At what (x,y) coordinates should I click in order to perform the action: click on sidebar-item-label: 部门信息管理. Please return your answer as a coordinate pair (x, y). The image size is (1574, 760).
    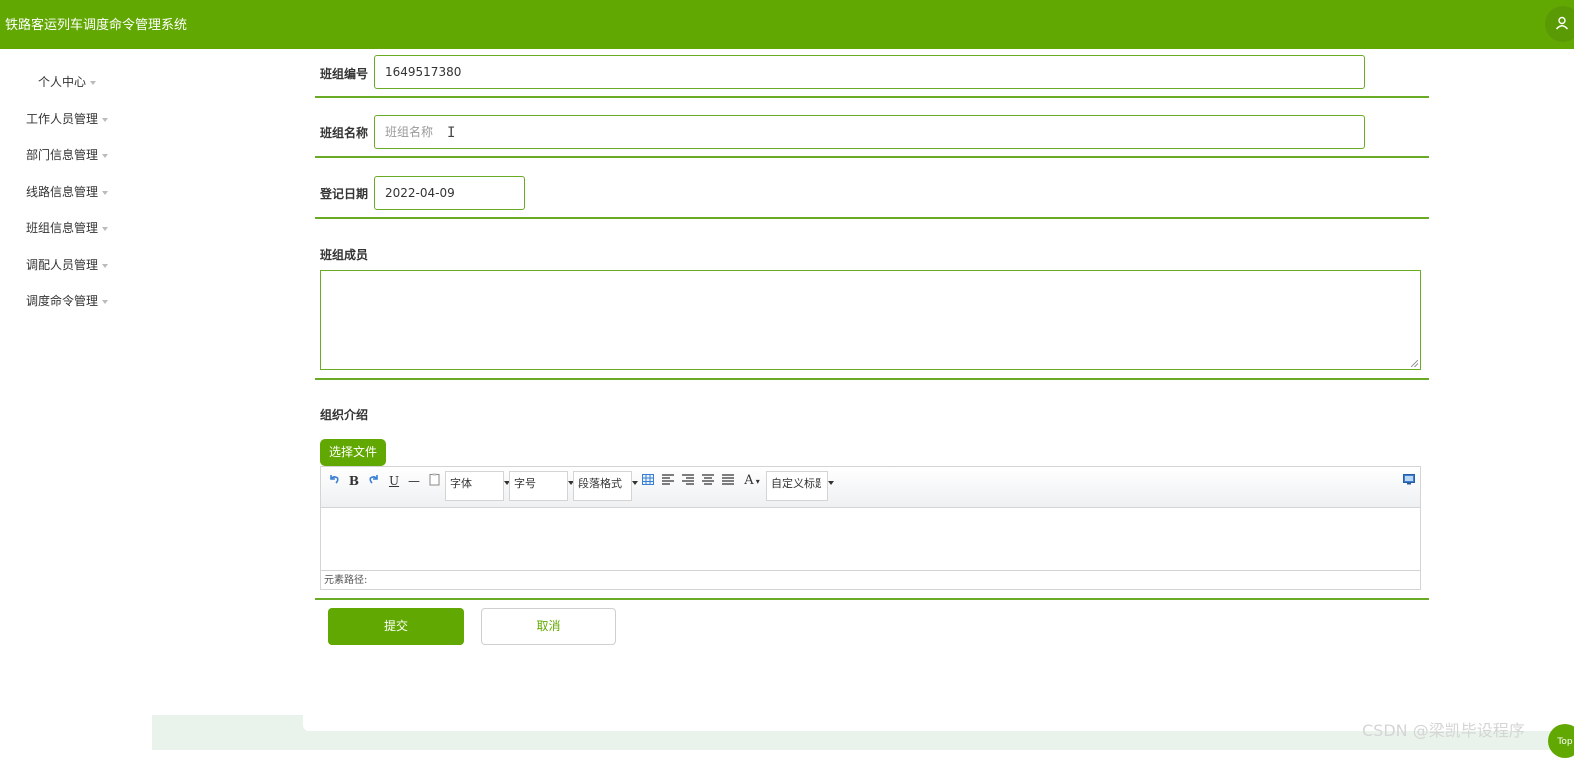
    Looking at the image, I should click on (62, 155).